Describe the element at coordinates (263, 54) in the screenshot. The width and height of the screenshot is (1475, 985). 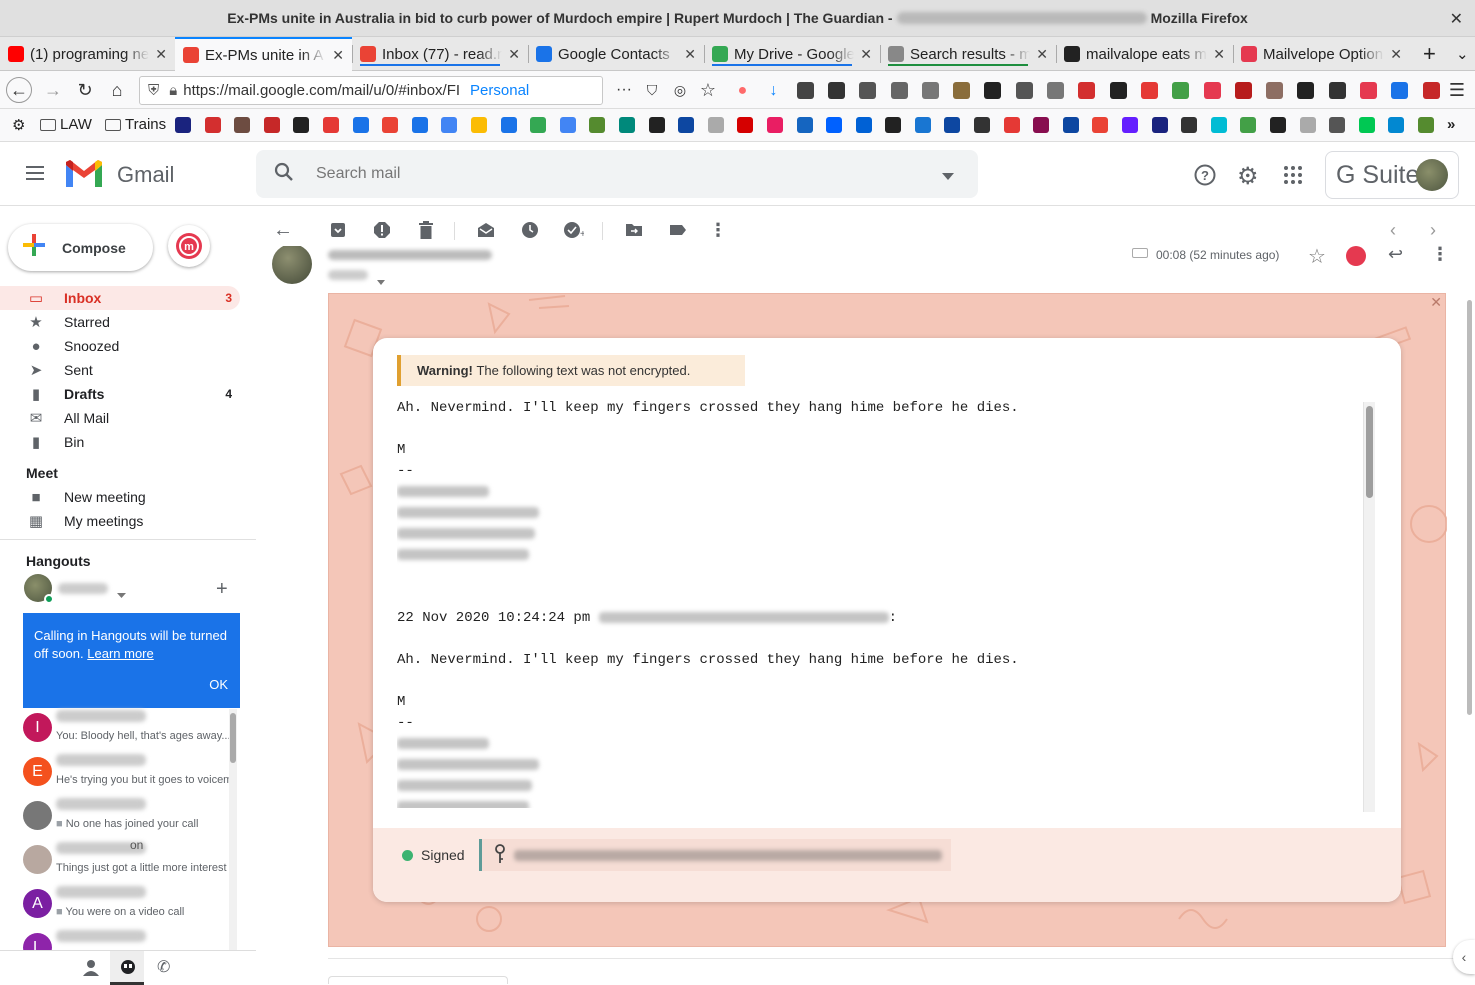
I see `tab-2: Ex-PMs unite in A ✕` at that location.